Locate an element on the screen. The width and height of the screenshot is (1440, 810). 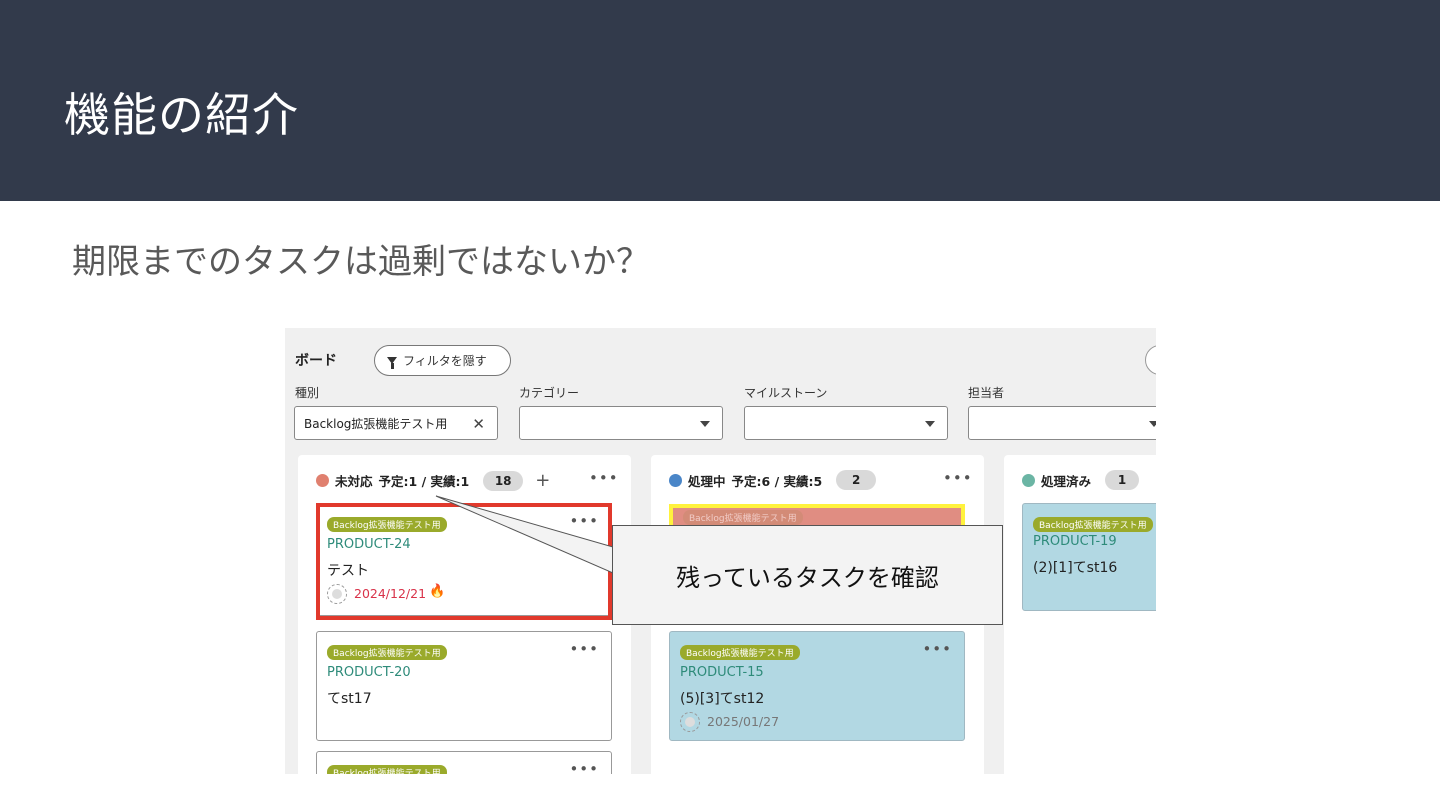
callout-pointer is located at coordinates (524, 534).